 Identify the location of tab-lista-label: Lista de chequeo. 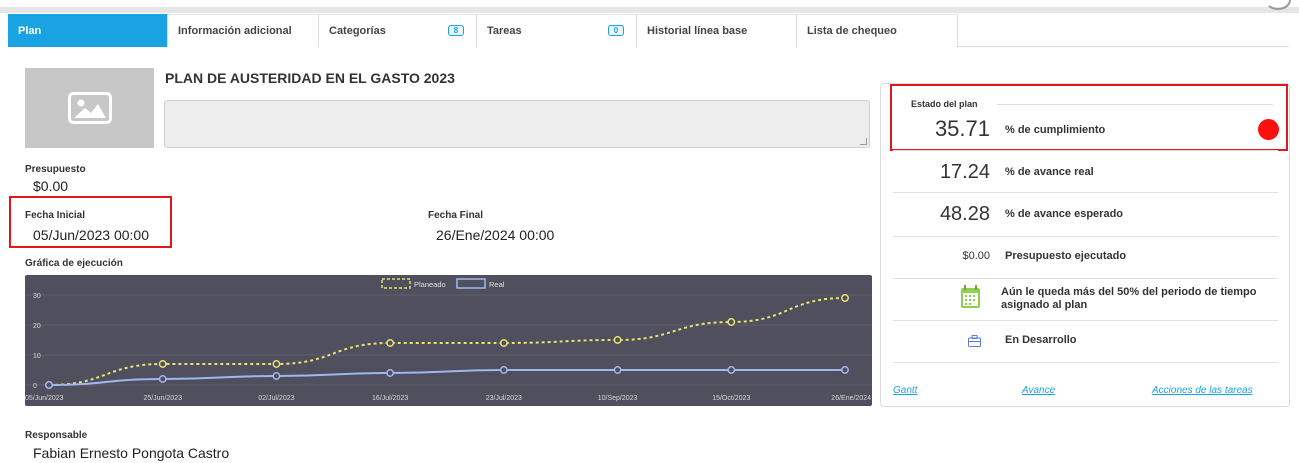
(852, 31).